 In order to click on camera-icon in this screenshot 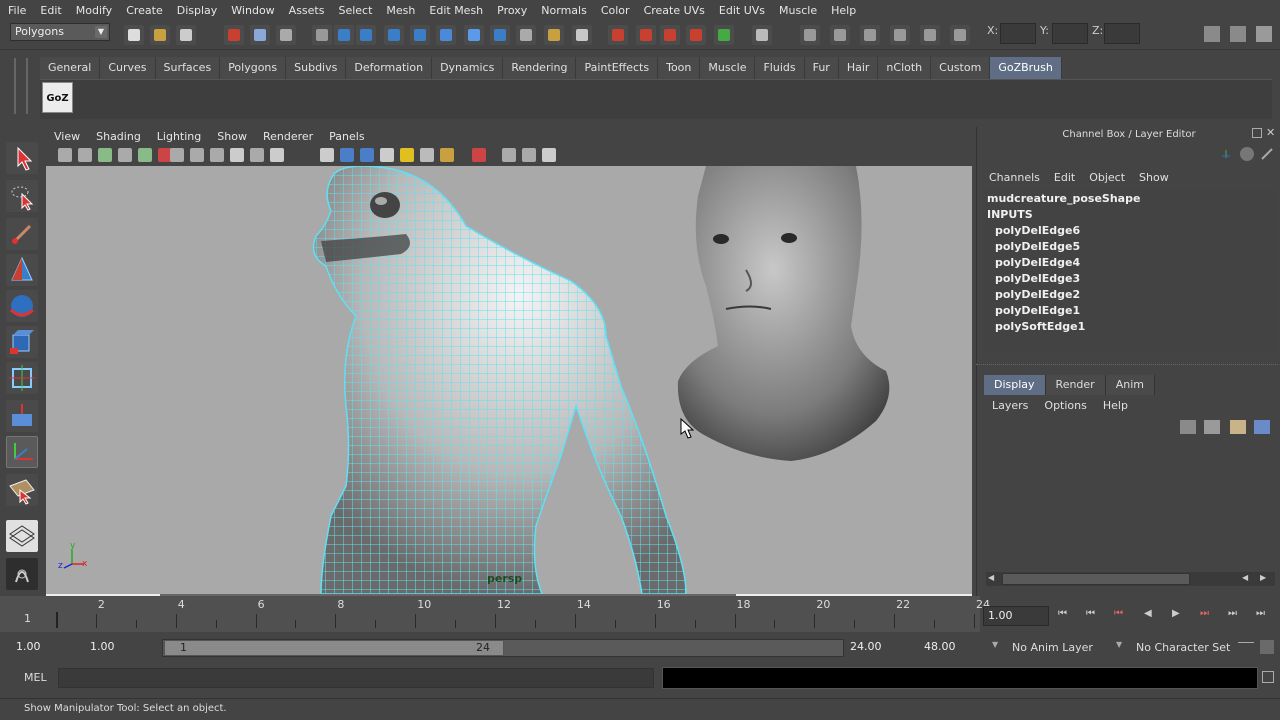, I will do `click(724, 35)`.